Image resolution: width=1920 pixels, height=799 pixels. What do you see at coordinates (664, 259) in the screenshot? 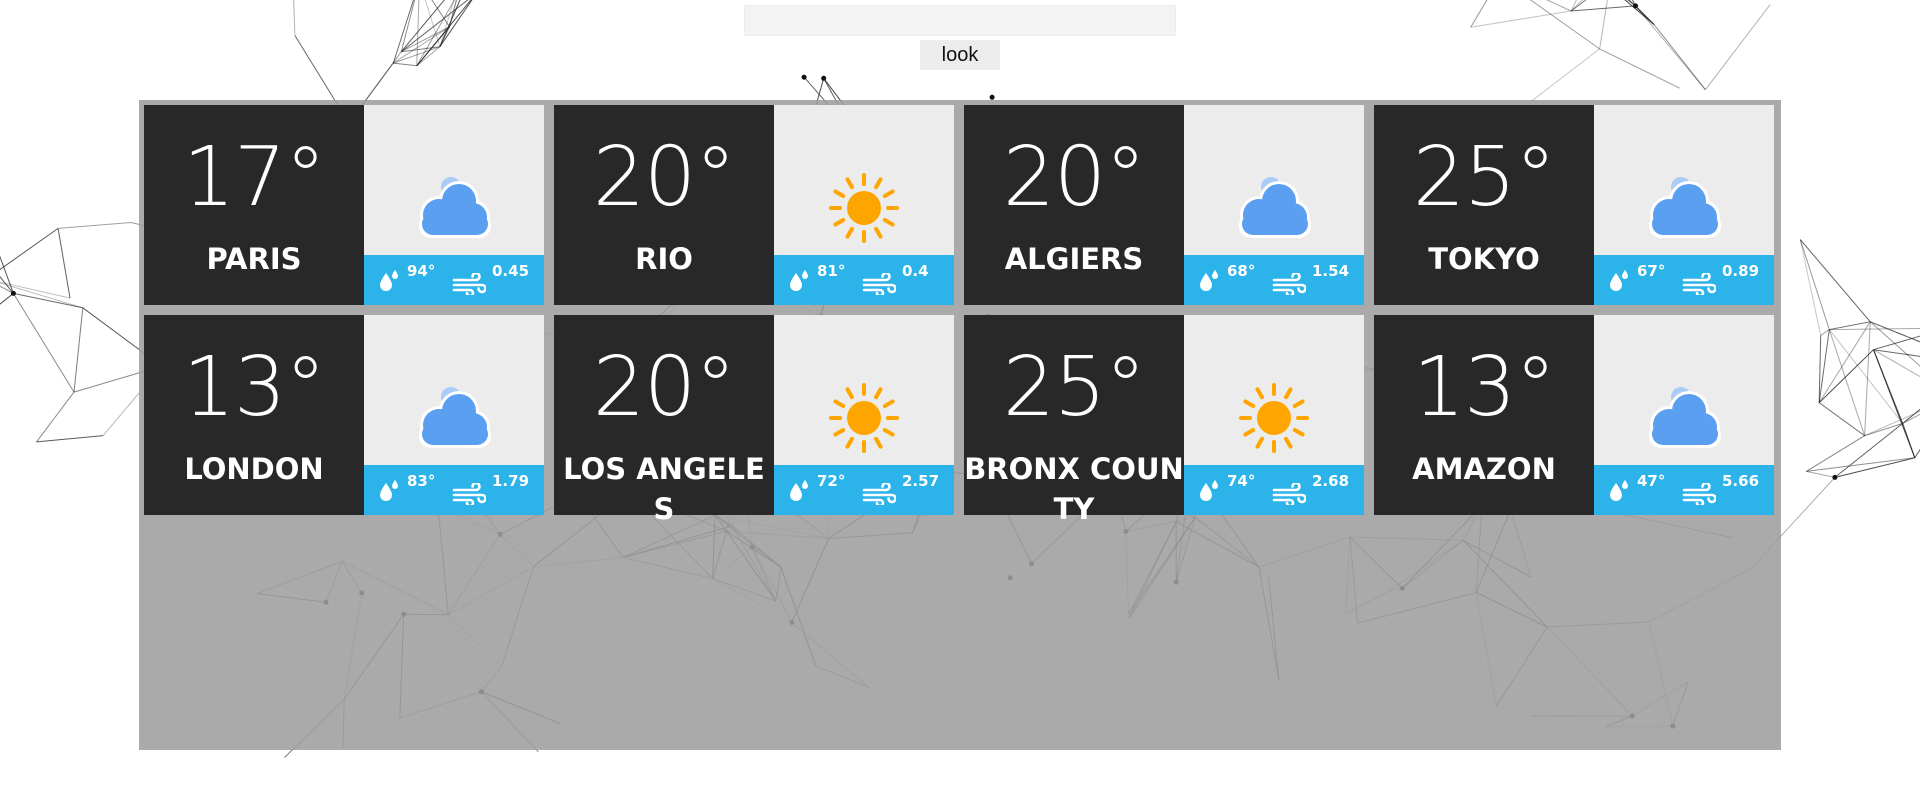
I see `city-name: RIO` at bounding box center [664, 259].